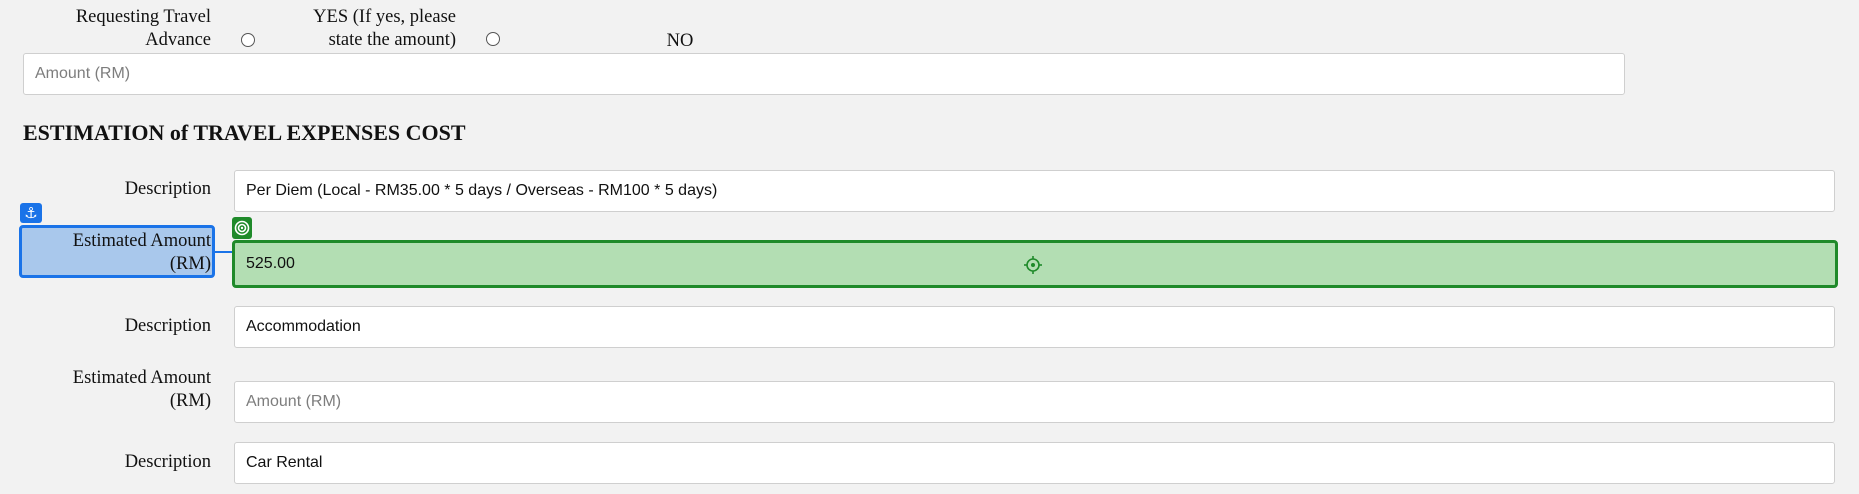 This screenshot has height=494, width=1859. I want to click on travel-advance-no-label: NO, so click(680, 41).